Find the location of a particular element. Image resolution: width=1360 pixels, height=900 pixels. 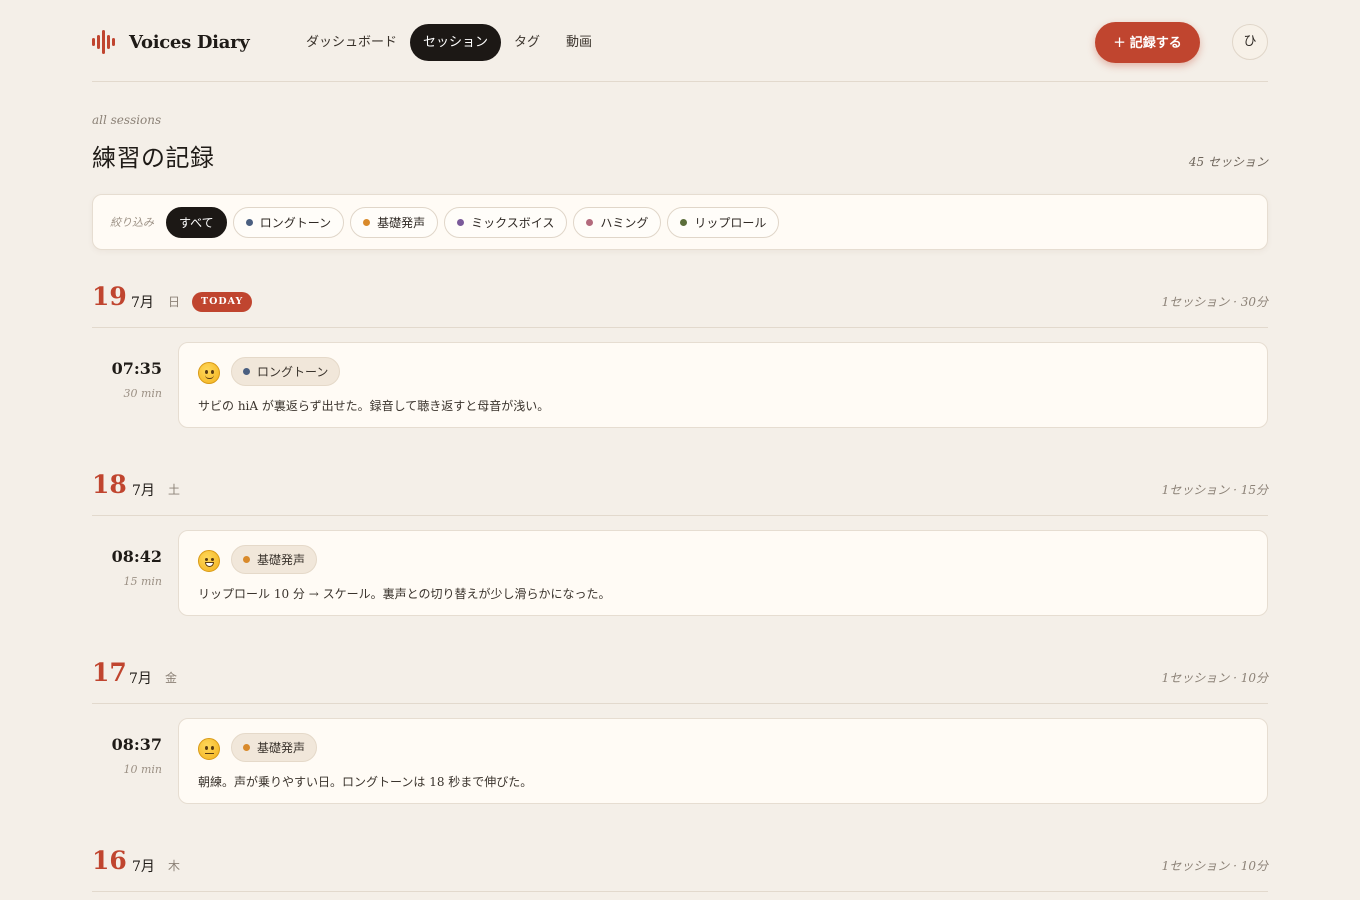

entry-time: 08:42 is located at coordinates (136, 556).